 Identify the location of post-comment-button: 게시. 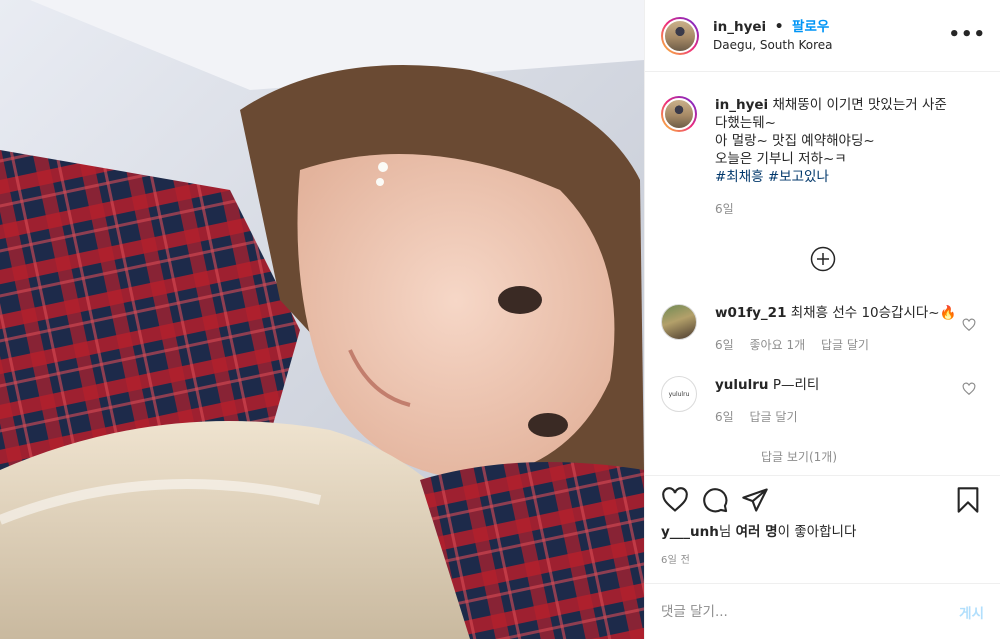
(971, 612).